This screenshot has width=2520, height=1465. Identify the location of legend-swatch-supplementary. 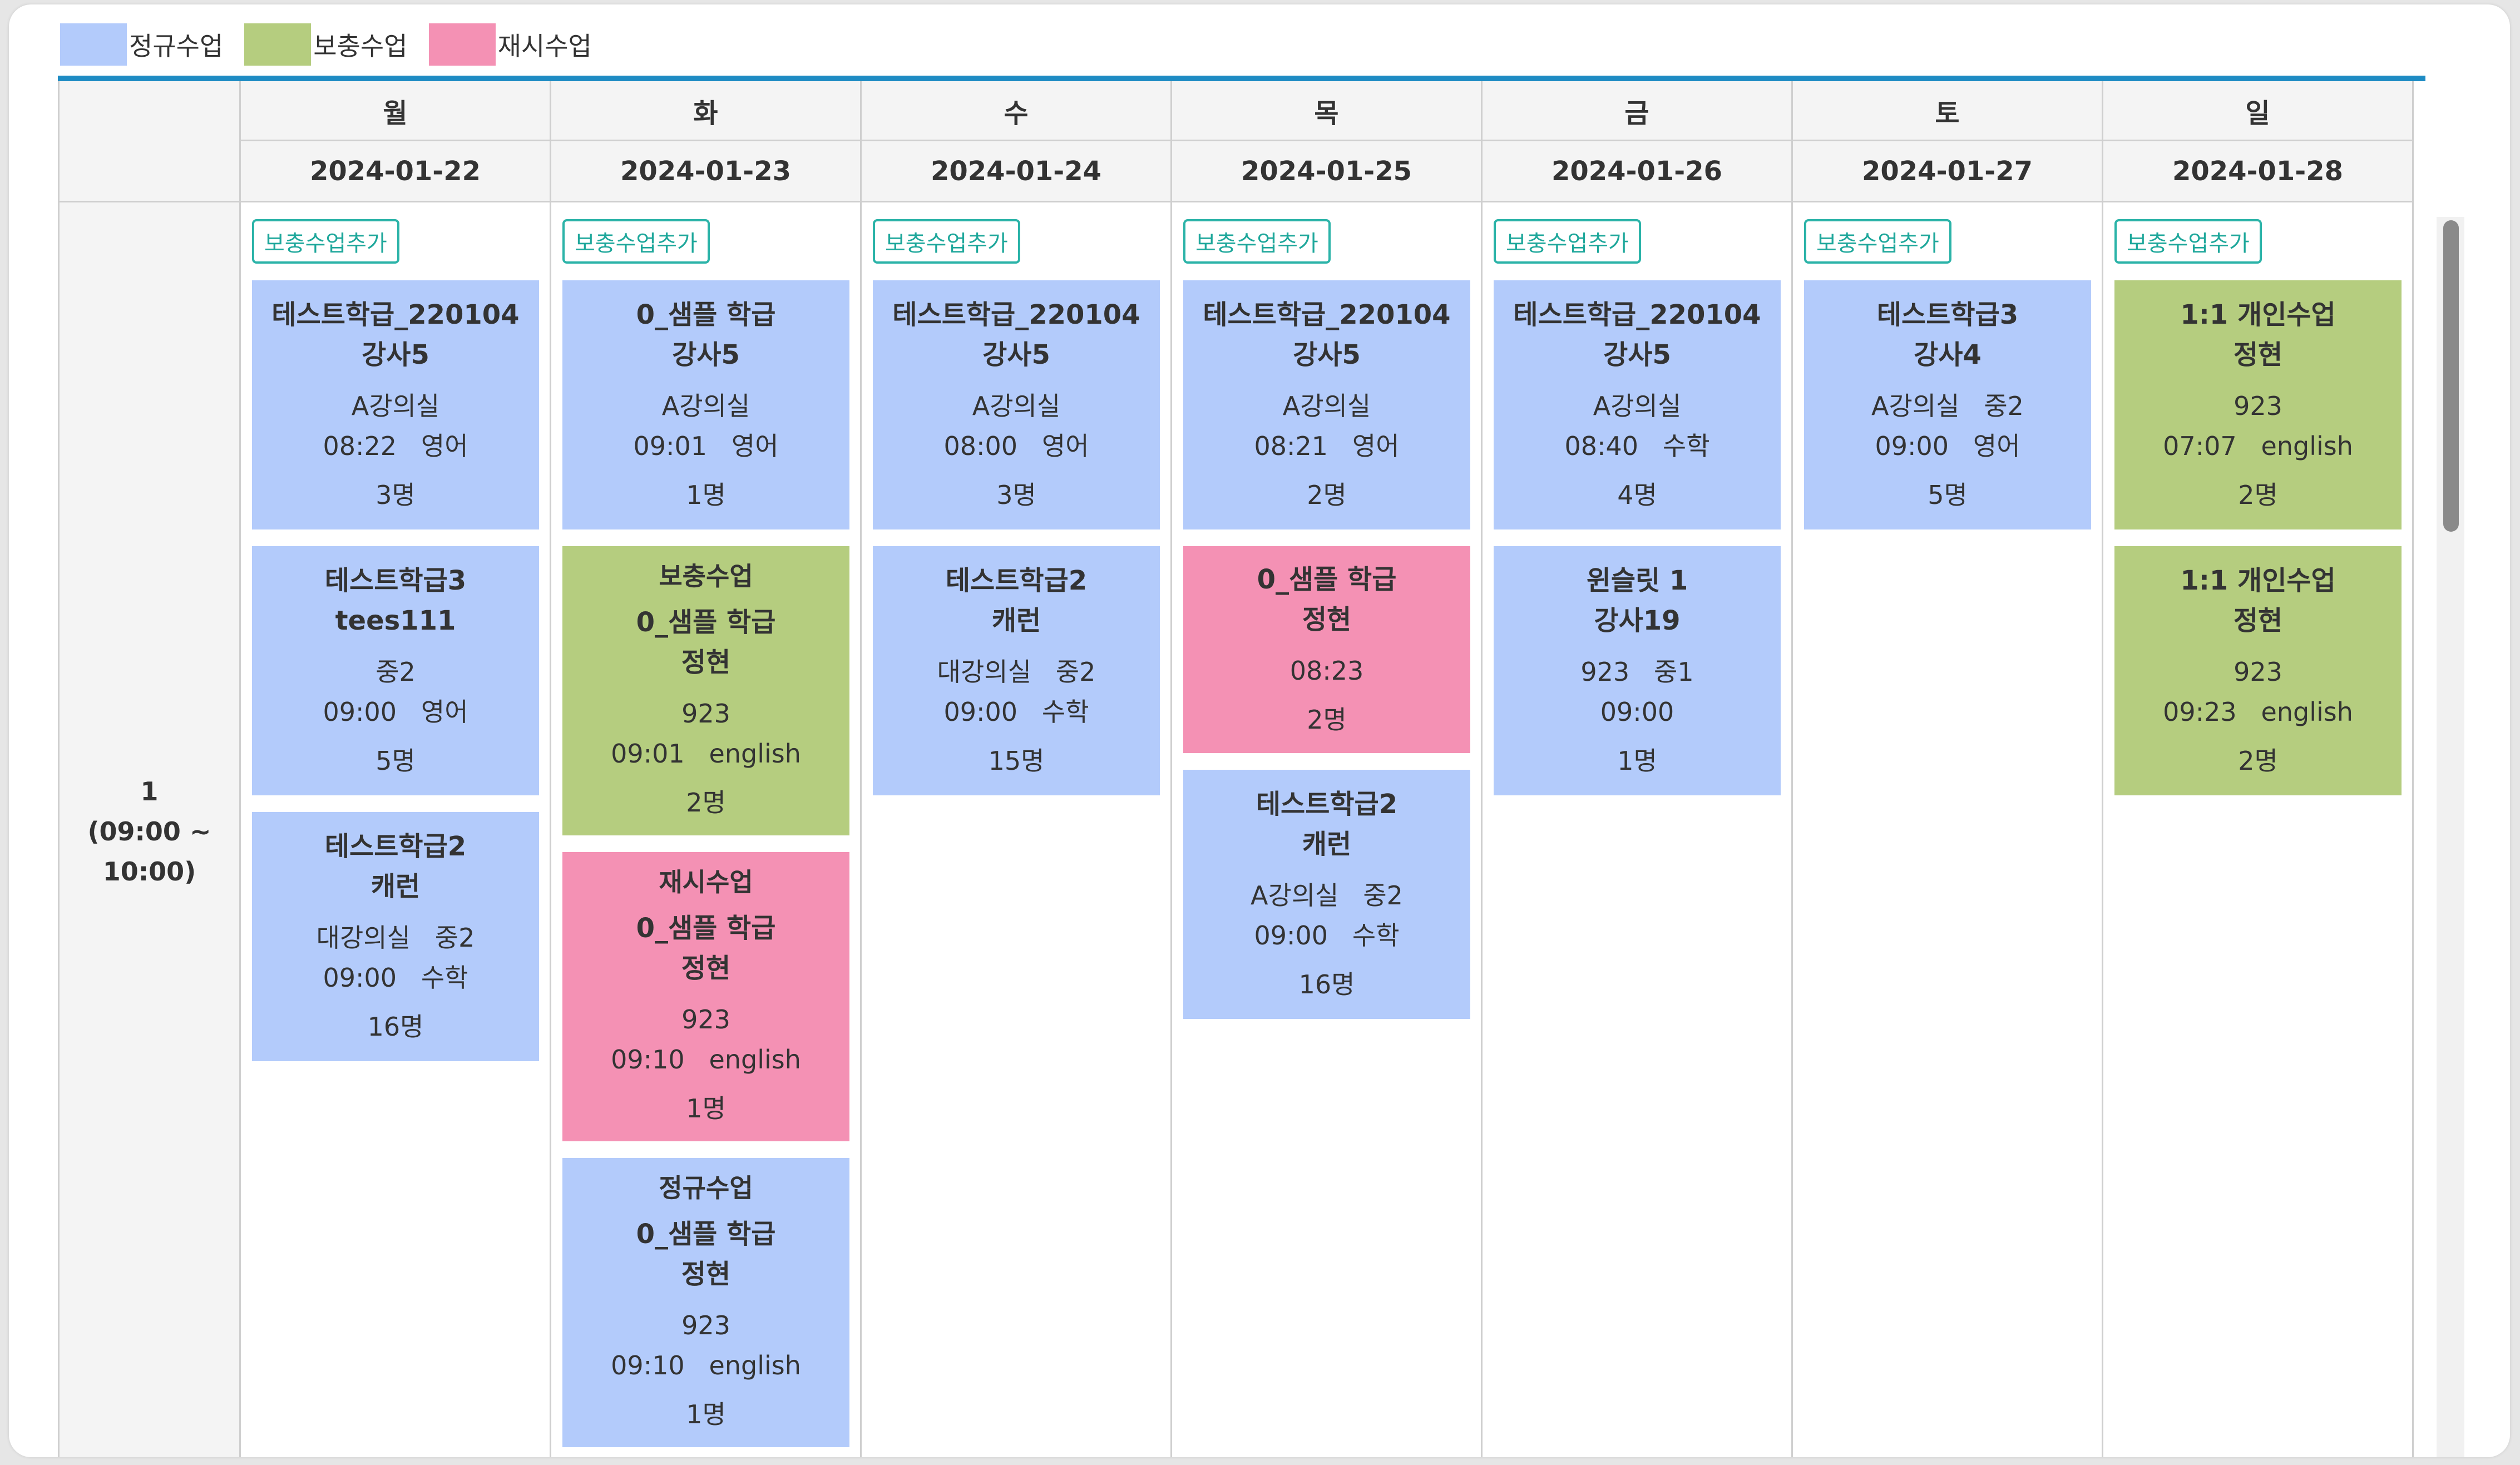
(278, 44).